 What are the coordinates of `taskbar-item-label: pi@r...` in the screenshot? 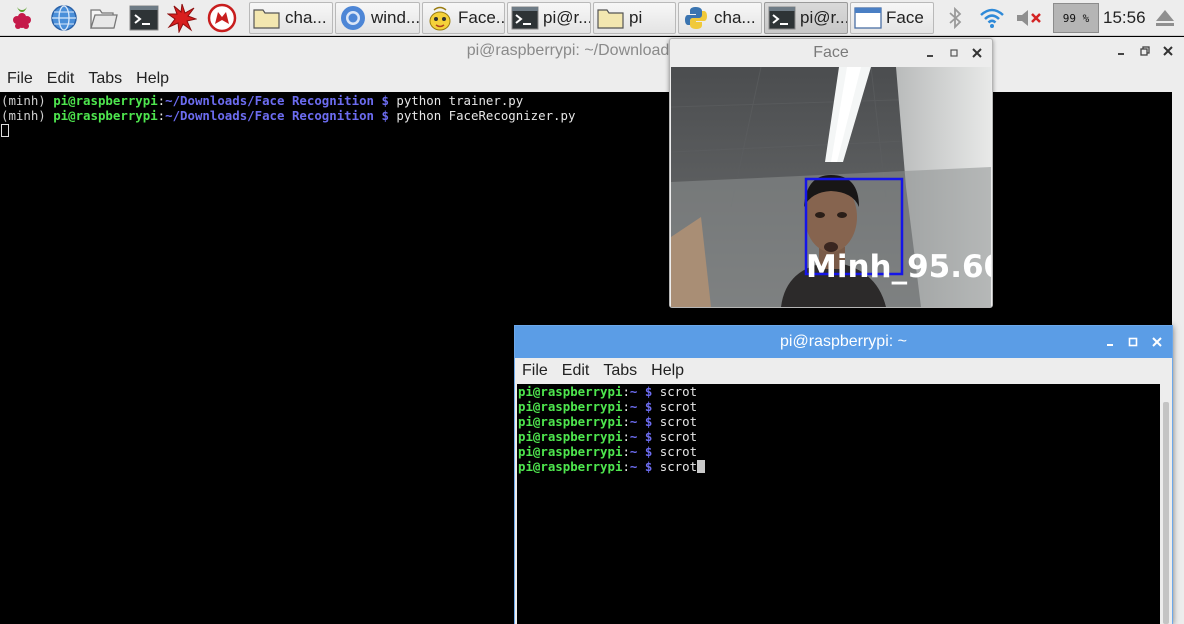 It's located at (823, 17).